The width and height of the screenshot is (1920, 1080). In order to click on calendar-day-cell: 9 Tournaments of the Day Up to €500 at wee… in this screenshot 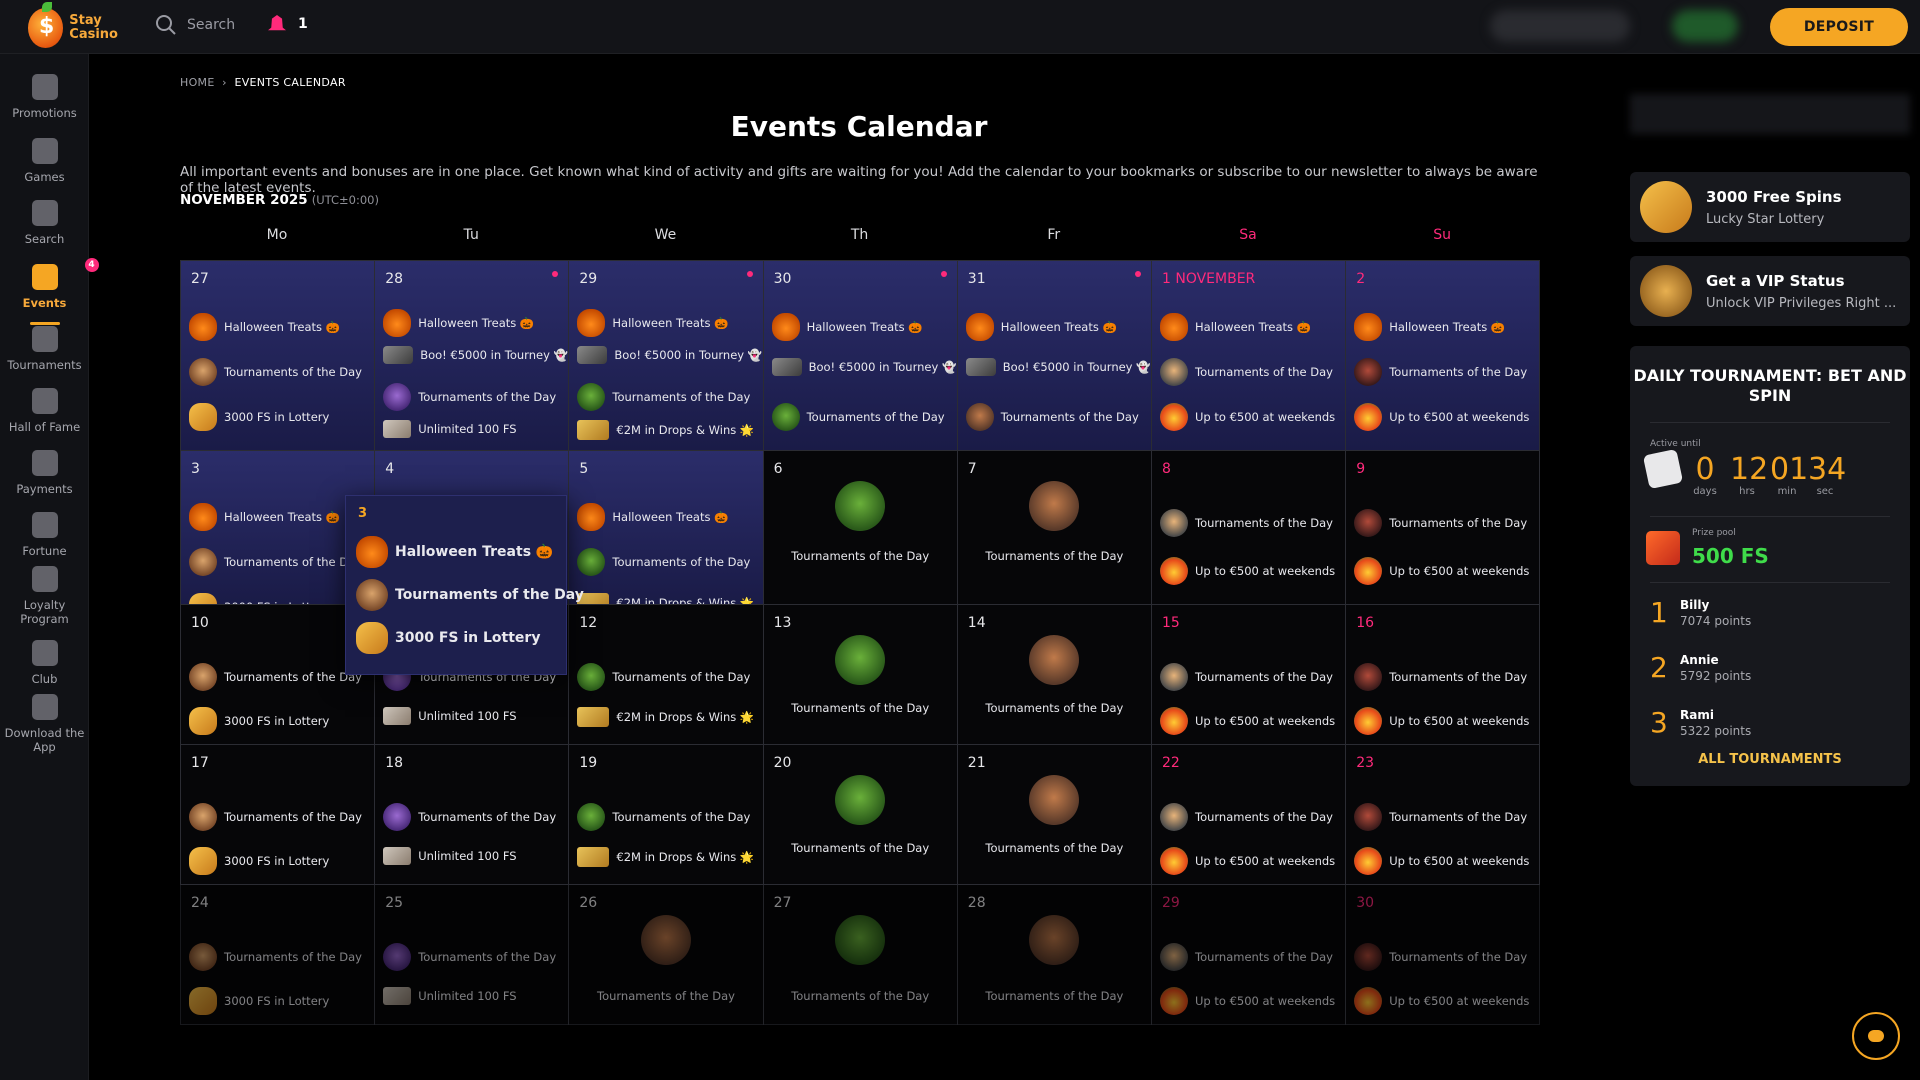, I will do `click(1443, 527)`.